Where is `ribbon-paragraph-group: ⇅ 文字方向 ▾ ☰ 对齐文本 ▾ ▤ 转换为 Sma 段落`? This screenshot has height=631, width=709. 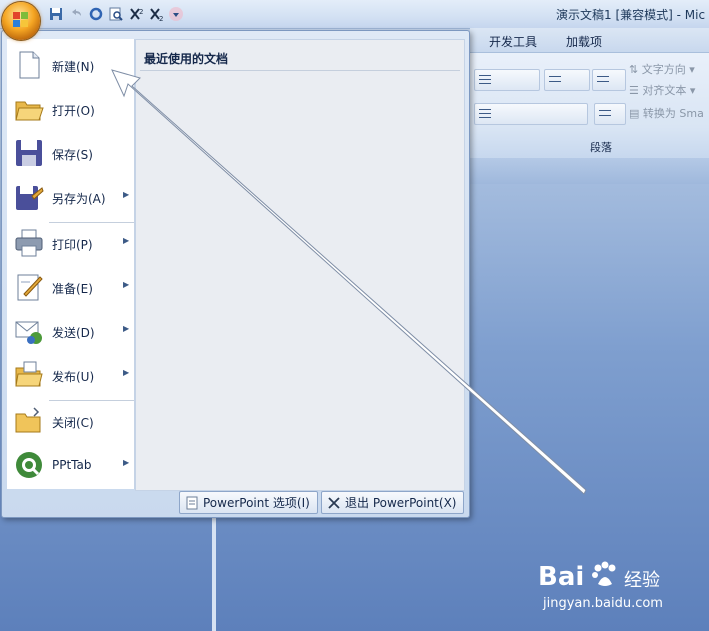
ribbon-paragraph-group: ⇅ 文字方向 ▾ ☰ 对齐文本 ▾ ▤ 转换为 Sma 段落 is located at coordinates (589, 106).